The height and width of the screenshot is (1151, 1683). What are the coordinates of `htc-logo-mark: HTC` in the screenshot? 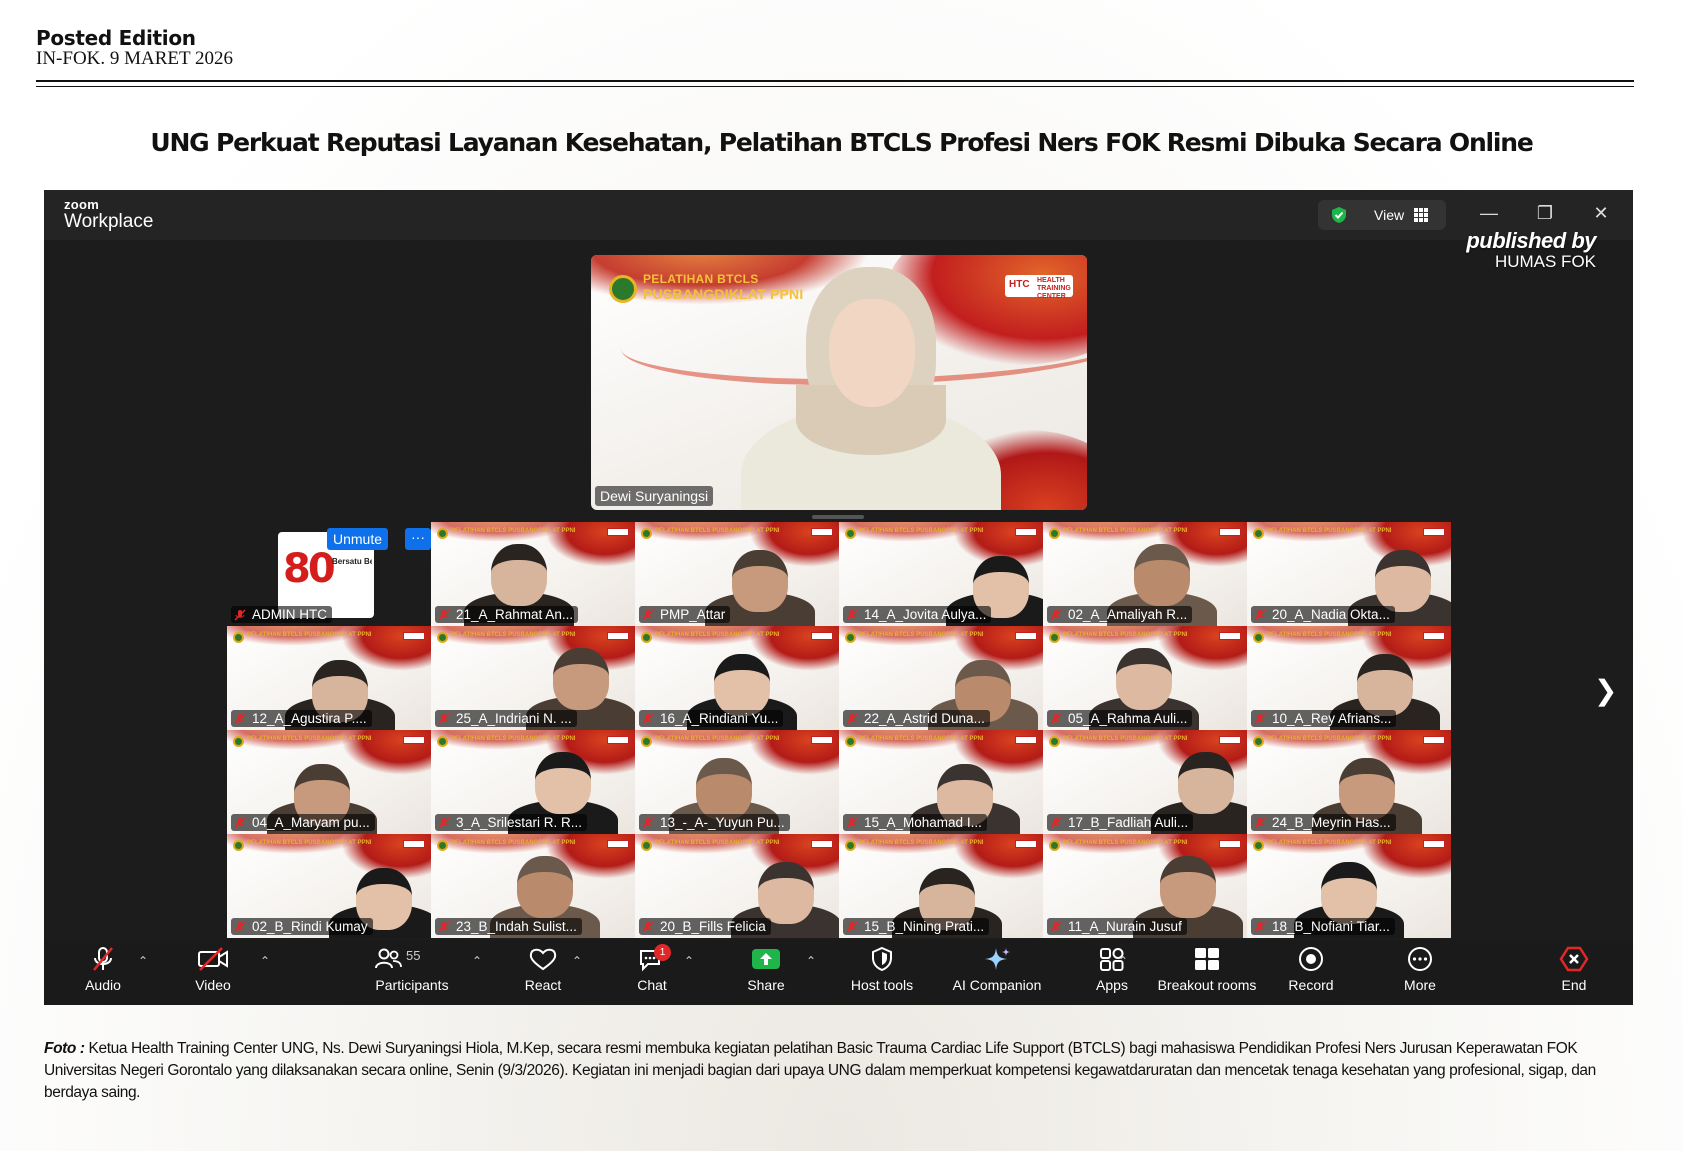 It's located at (1019, 284).